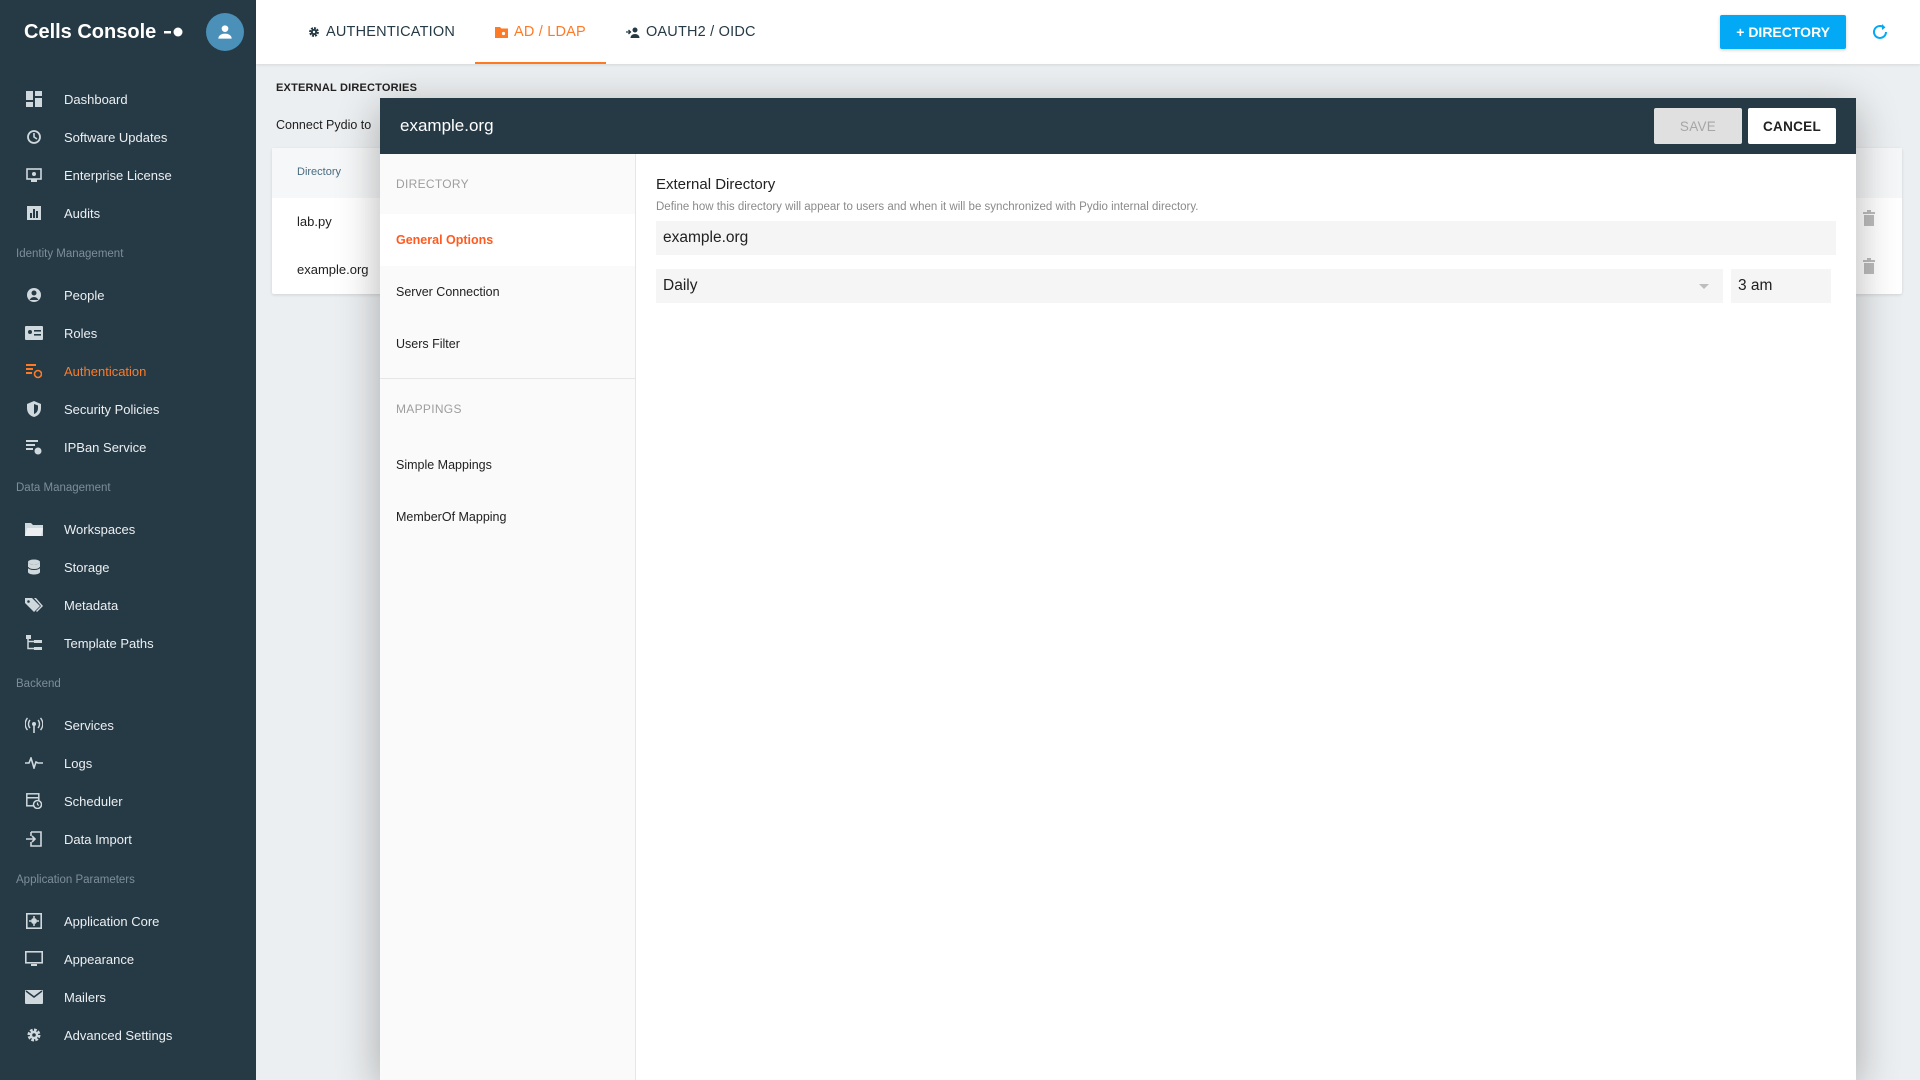 This screenshot has height=1080, width=1920. I want to click on sidebar-item-software-updates: Software Updates, so click(128, 137).